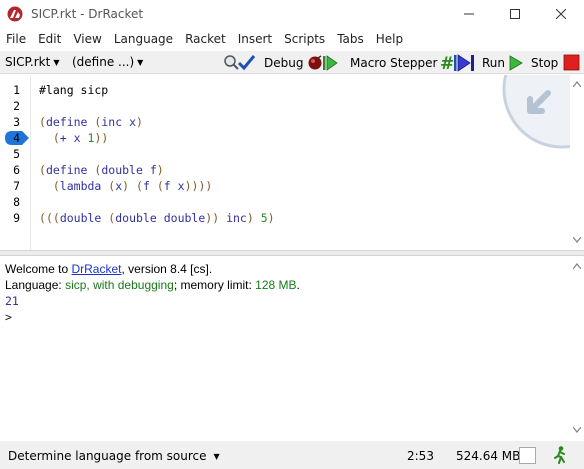  Describe the element at coordinates (545, 62) in the screenshot. I see `stop-label: Stop` at that location.